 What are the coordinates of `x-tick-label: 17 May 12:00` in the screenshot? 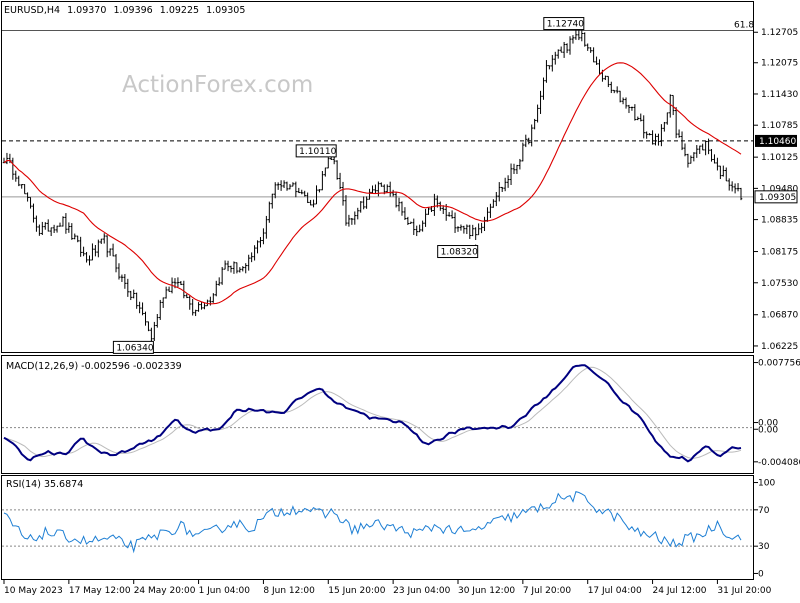 It's located at (100, 591).